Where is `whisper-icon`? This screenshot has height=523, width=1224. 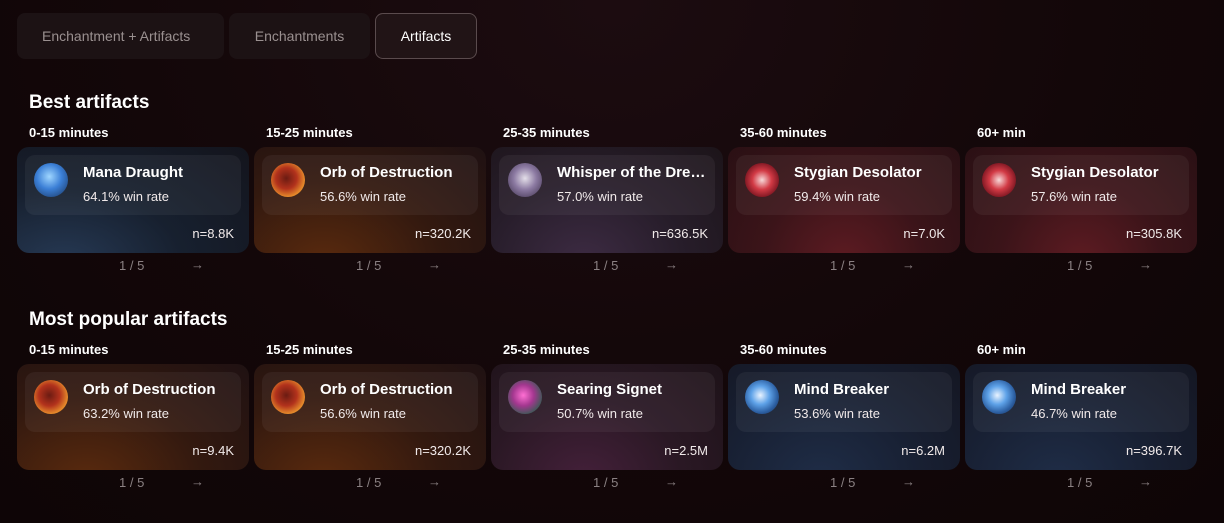
whisper-icon is located at coordinates (525, 180).